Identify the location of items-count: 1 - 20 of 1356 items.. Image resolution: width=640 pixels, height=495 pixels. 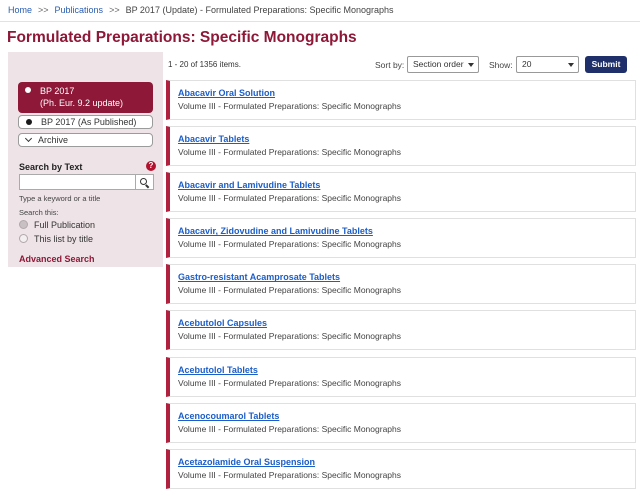
(204, 64).